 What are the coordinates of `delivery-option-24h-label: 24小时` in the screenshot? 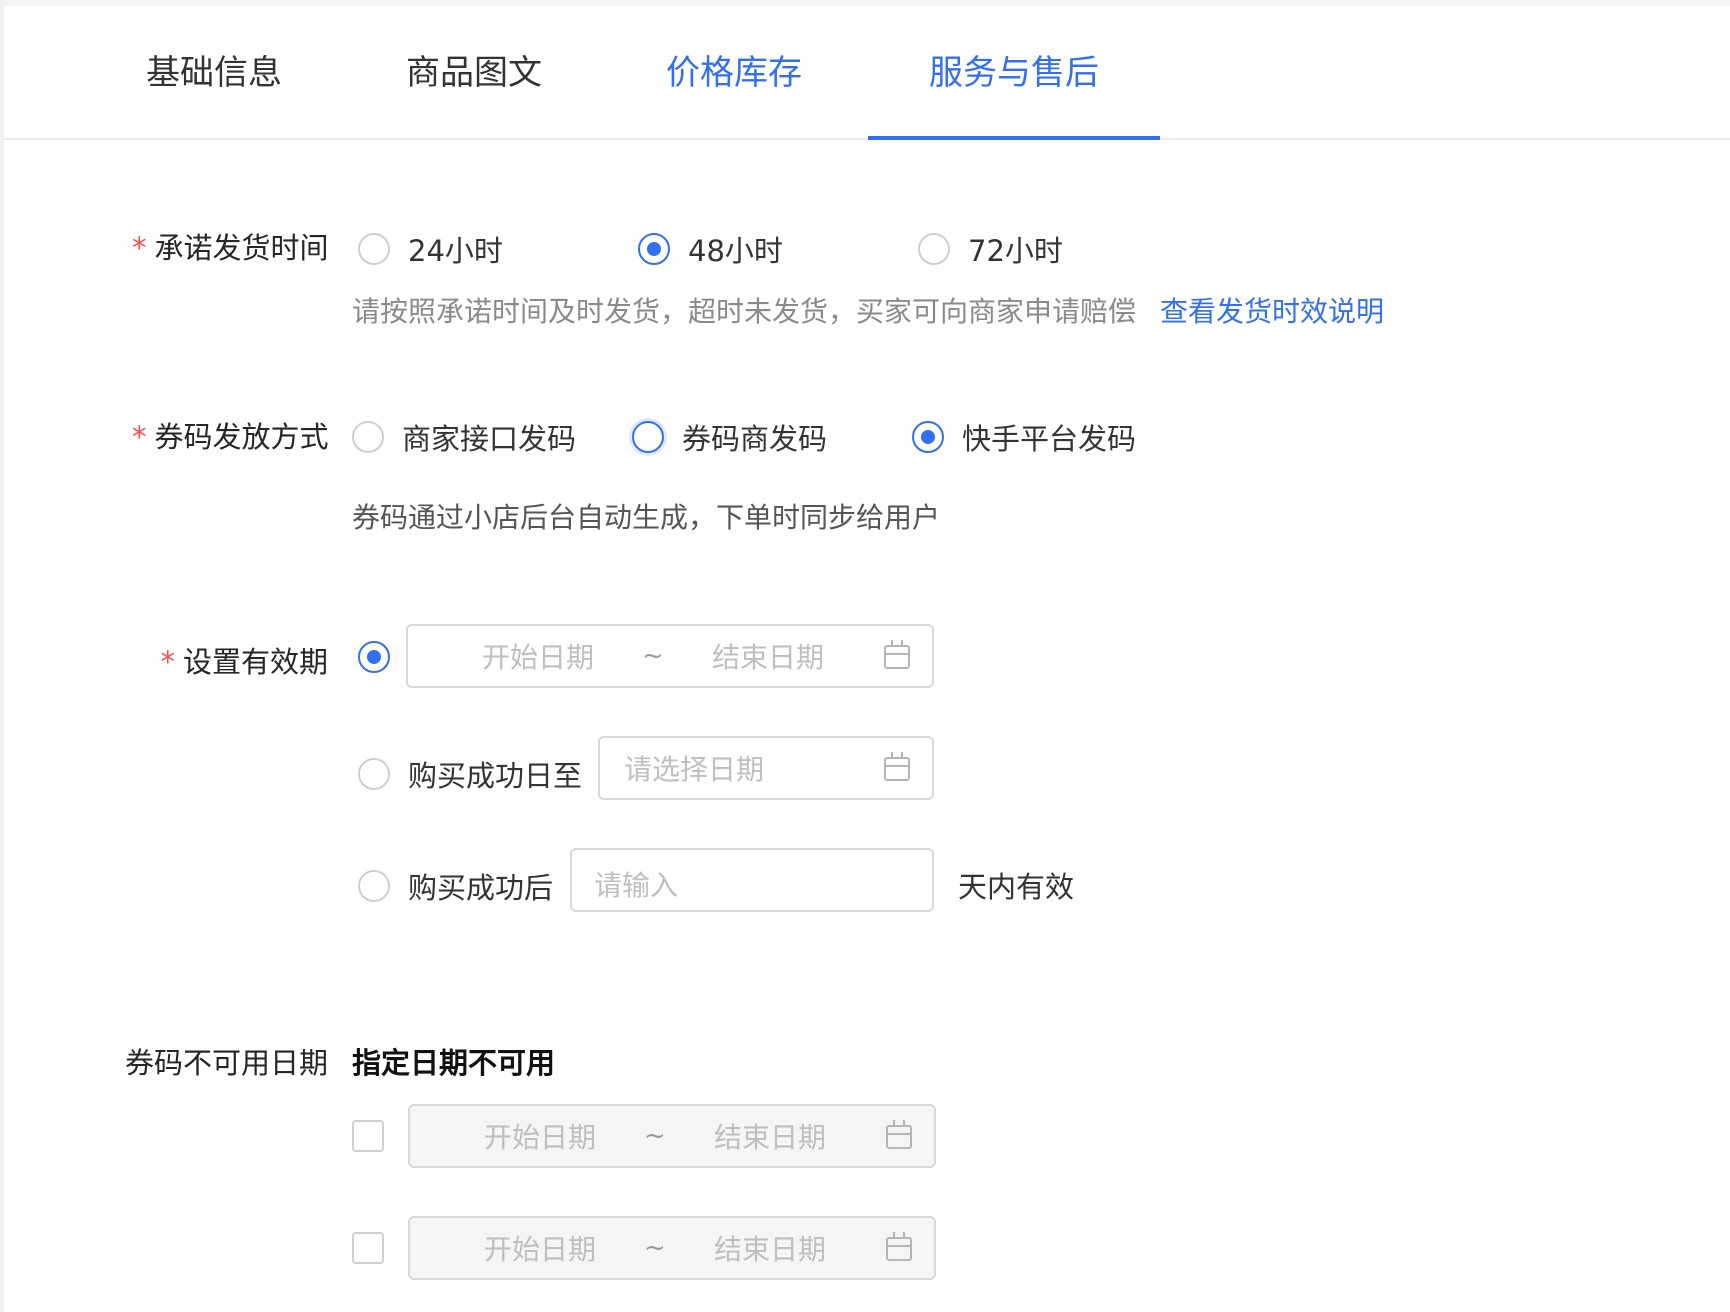 It's located at (455, 251).